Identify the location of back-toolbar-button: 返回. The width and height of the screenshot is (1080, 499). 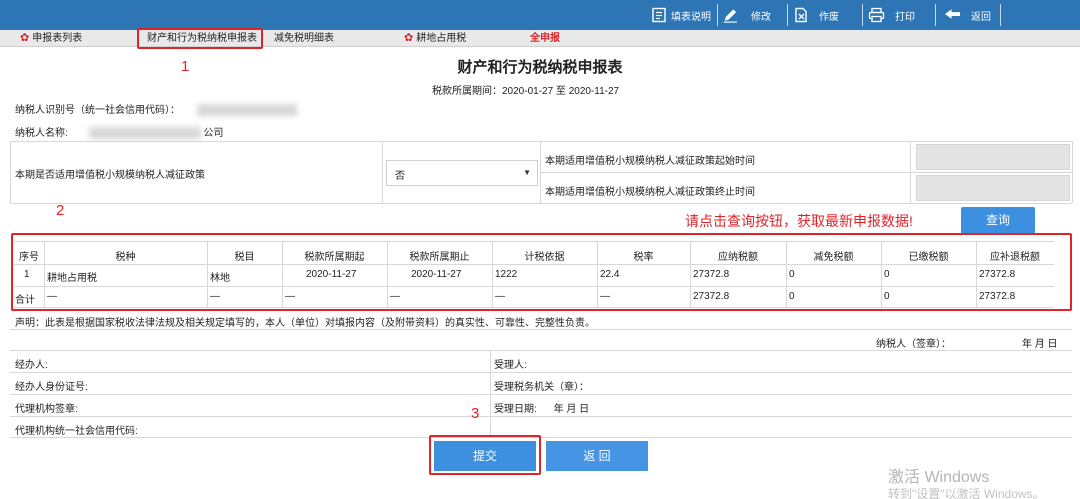
(967, 15).